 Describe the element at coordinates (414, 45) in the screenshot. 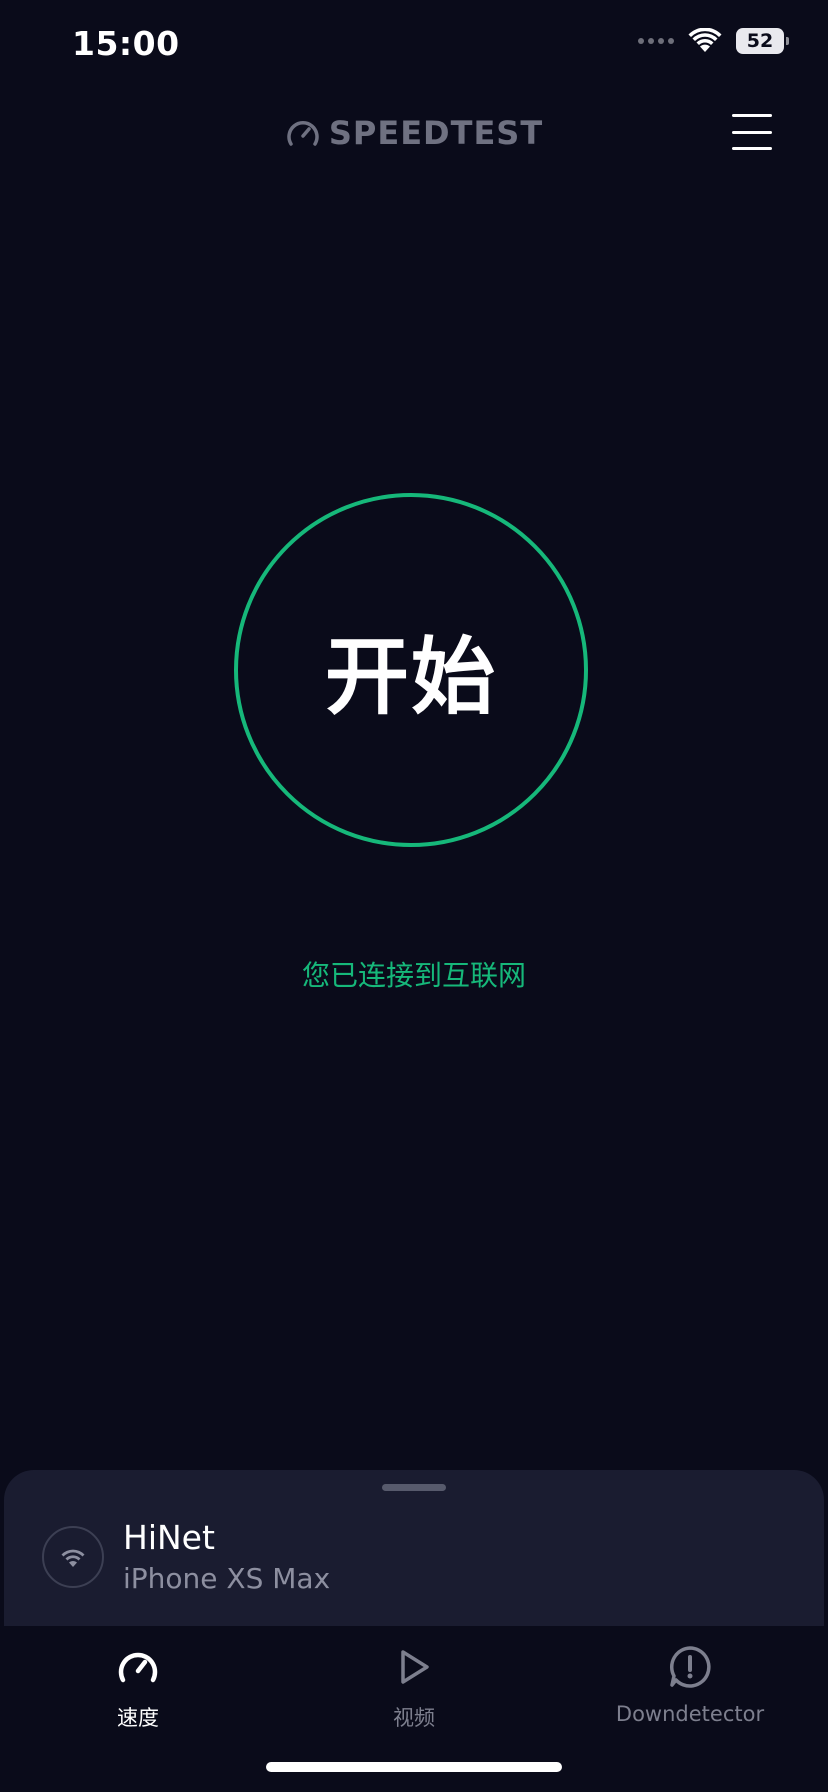

I see `status-bar: 15:00 52` at that location.